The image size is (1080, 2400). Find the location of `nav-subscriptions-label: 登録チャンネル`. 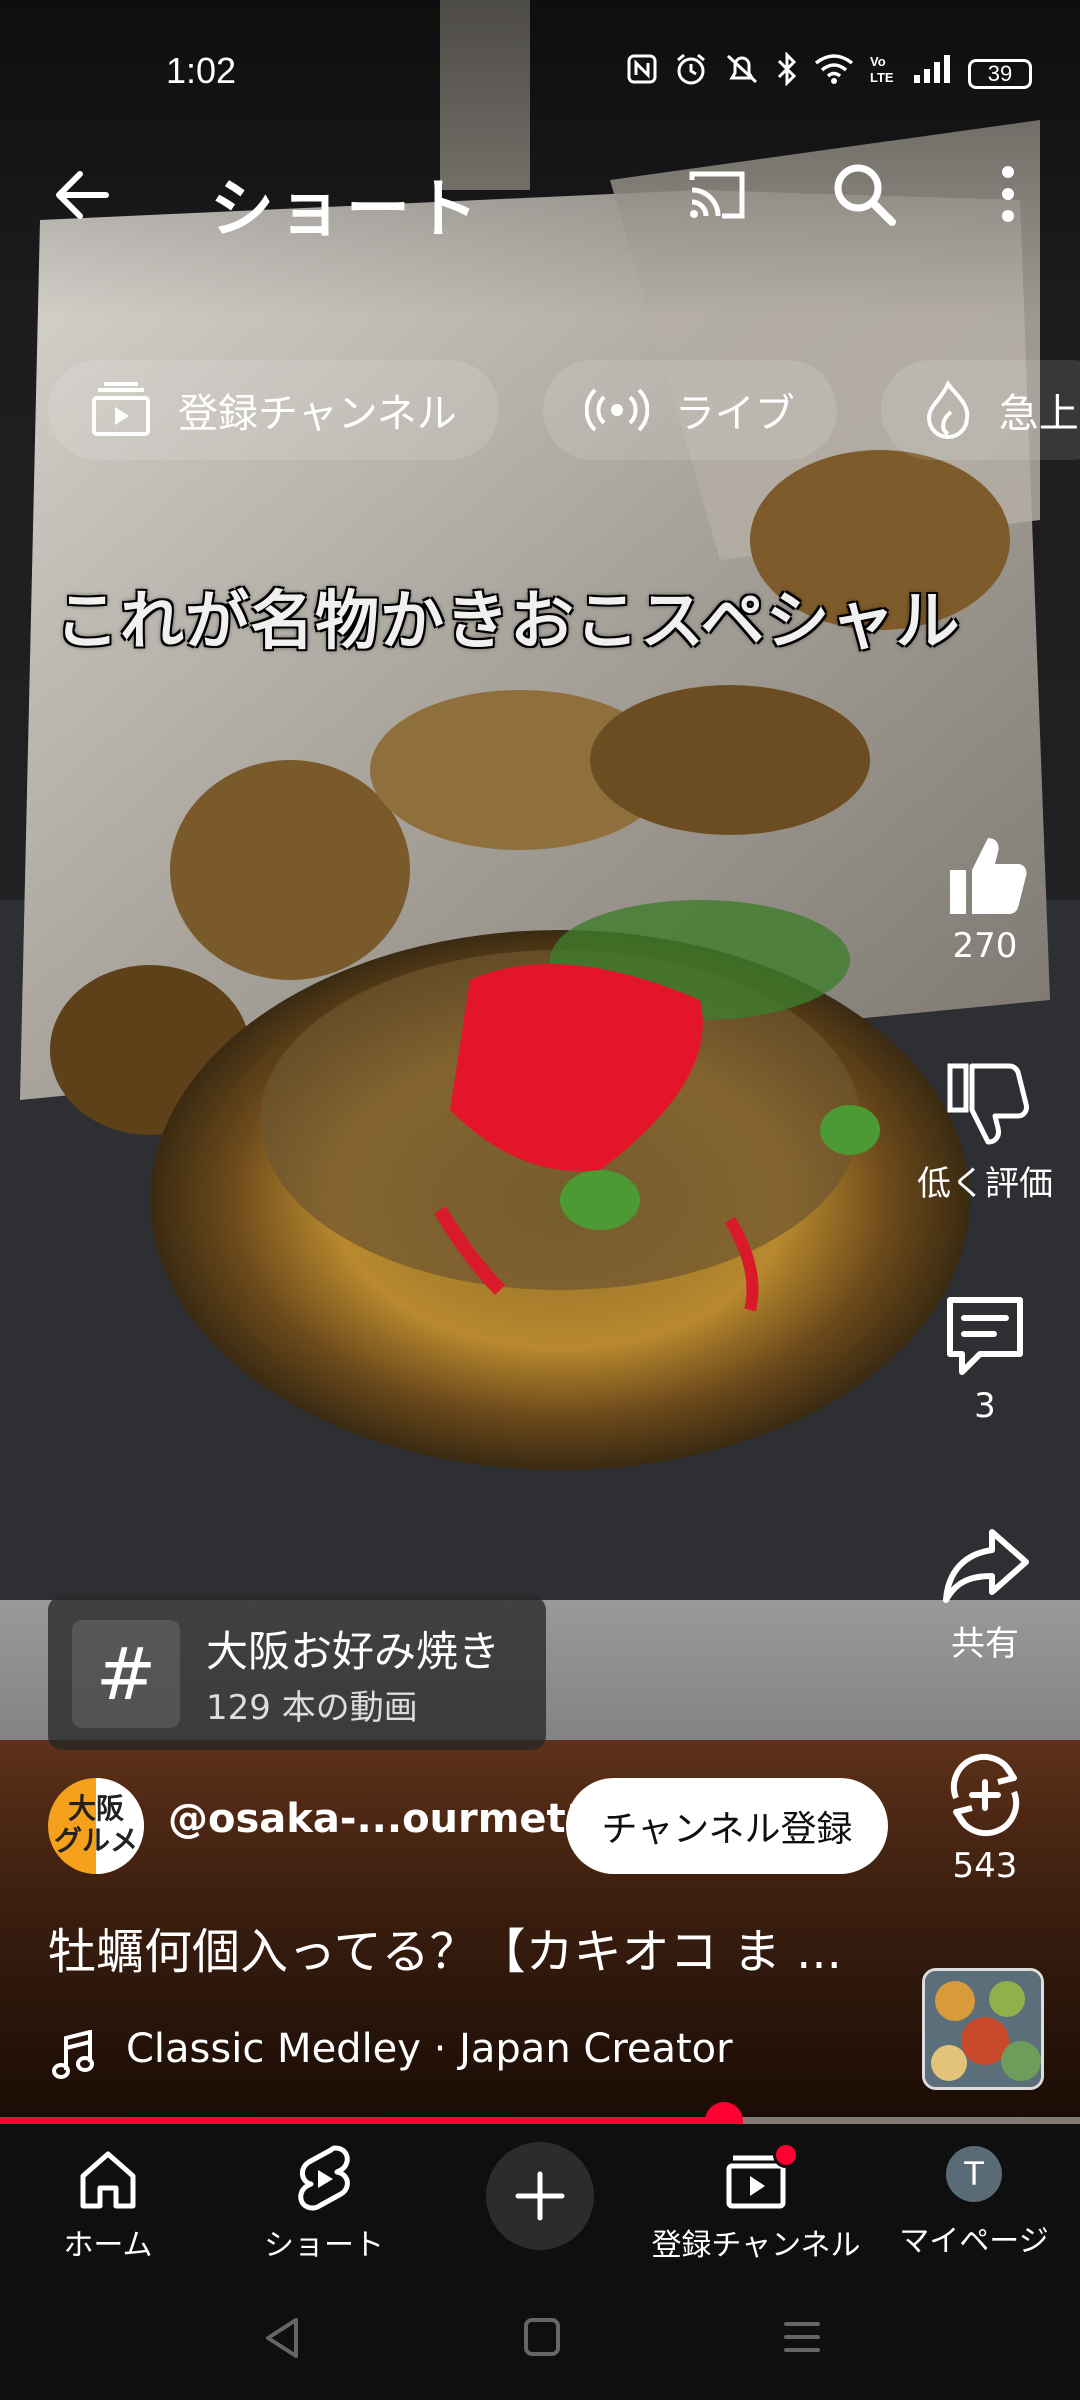

nav-subscriptions-label: 登録チャンネル is located at coordinates (756, 2245).